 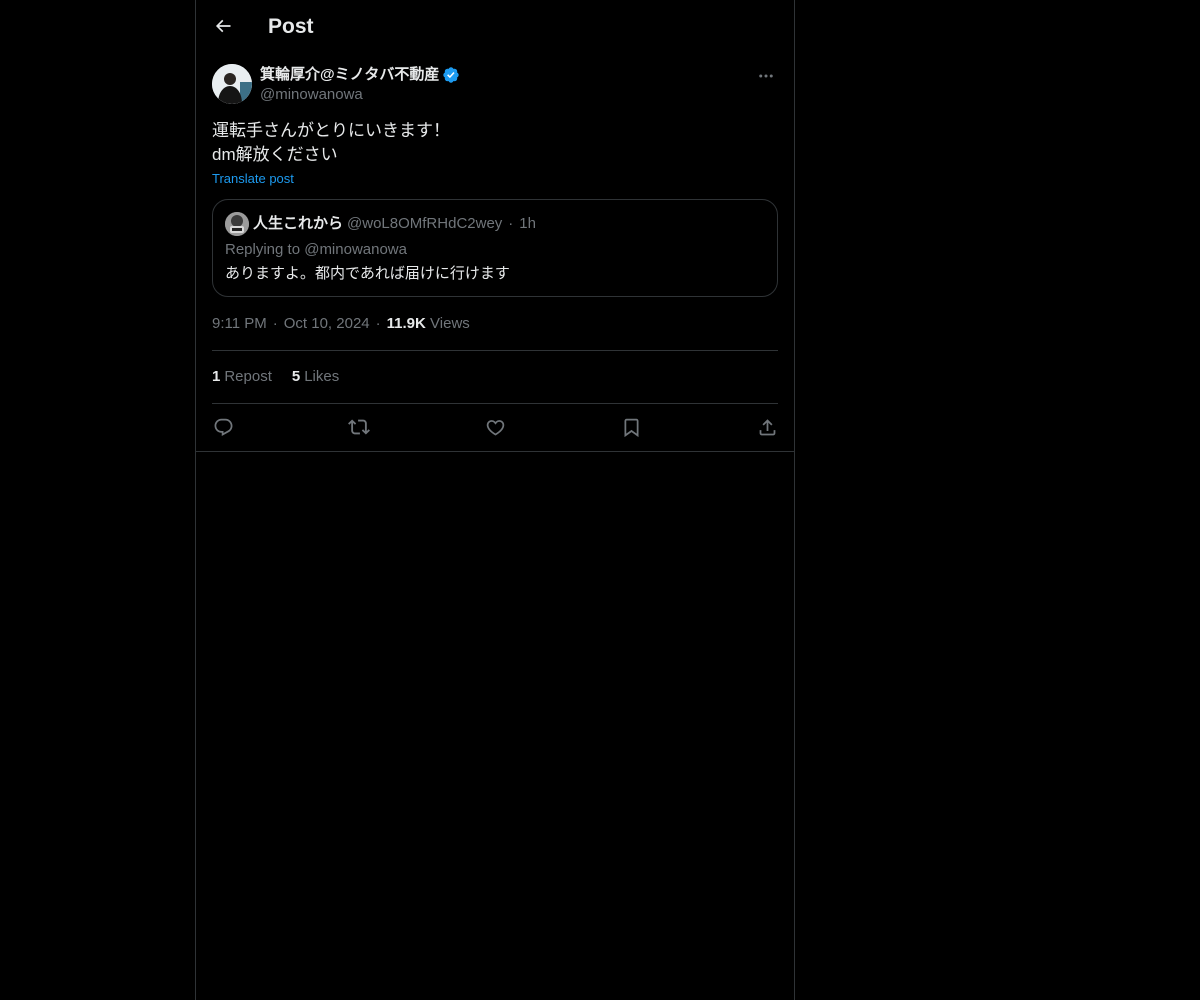 What do you see at coordinates (296, 376) in the screenshot?
I see `likes-count: 5` at bounding box center [296, 376].